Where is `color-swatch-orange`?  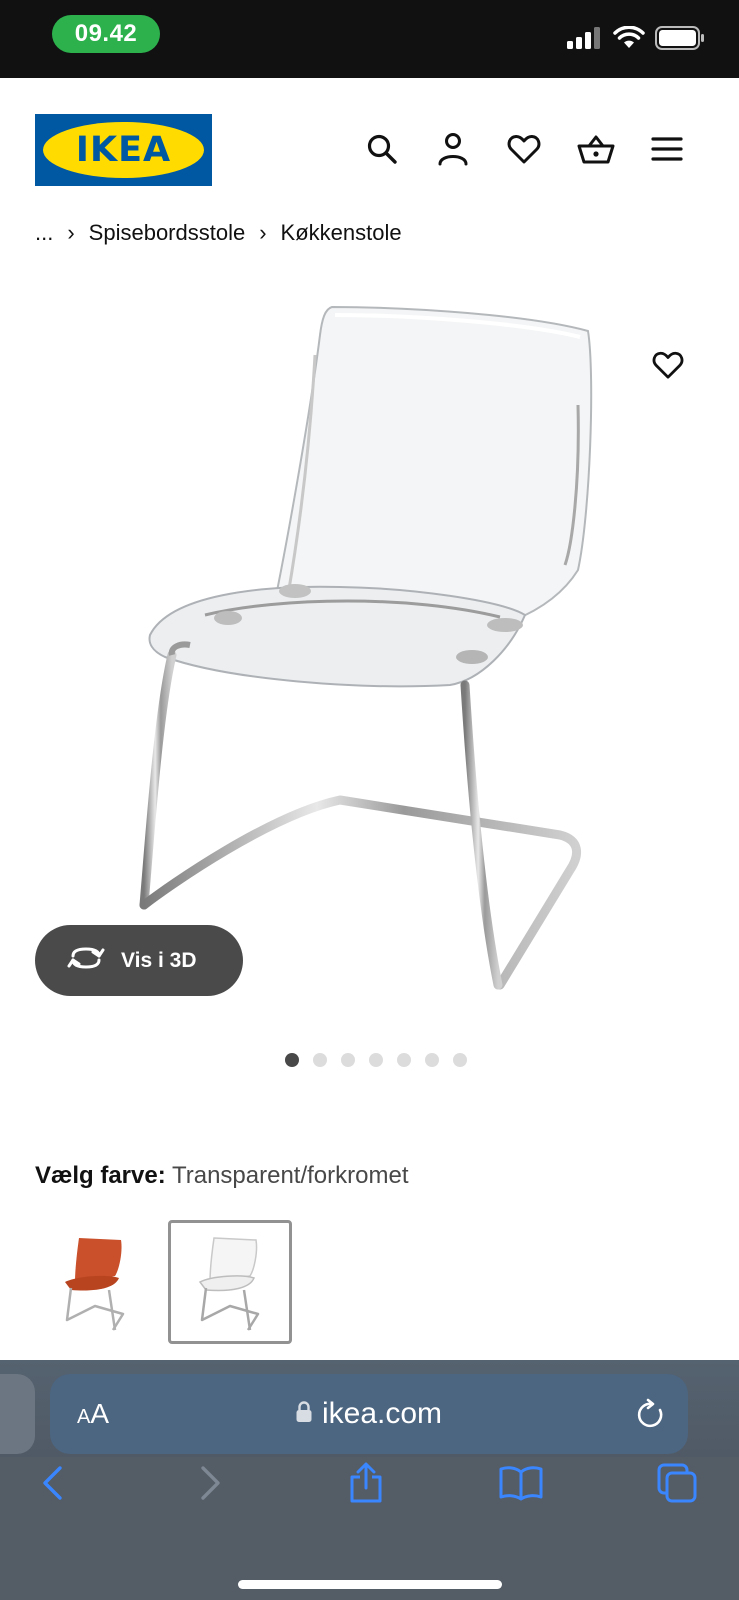
color-swatch-orange is located at coordinates (97, 1282).